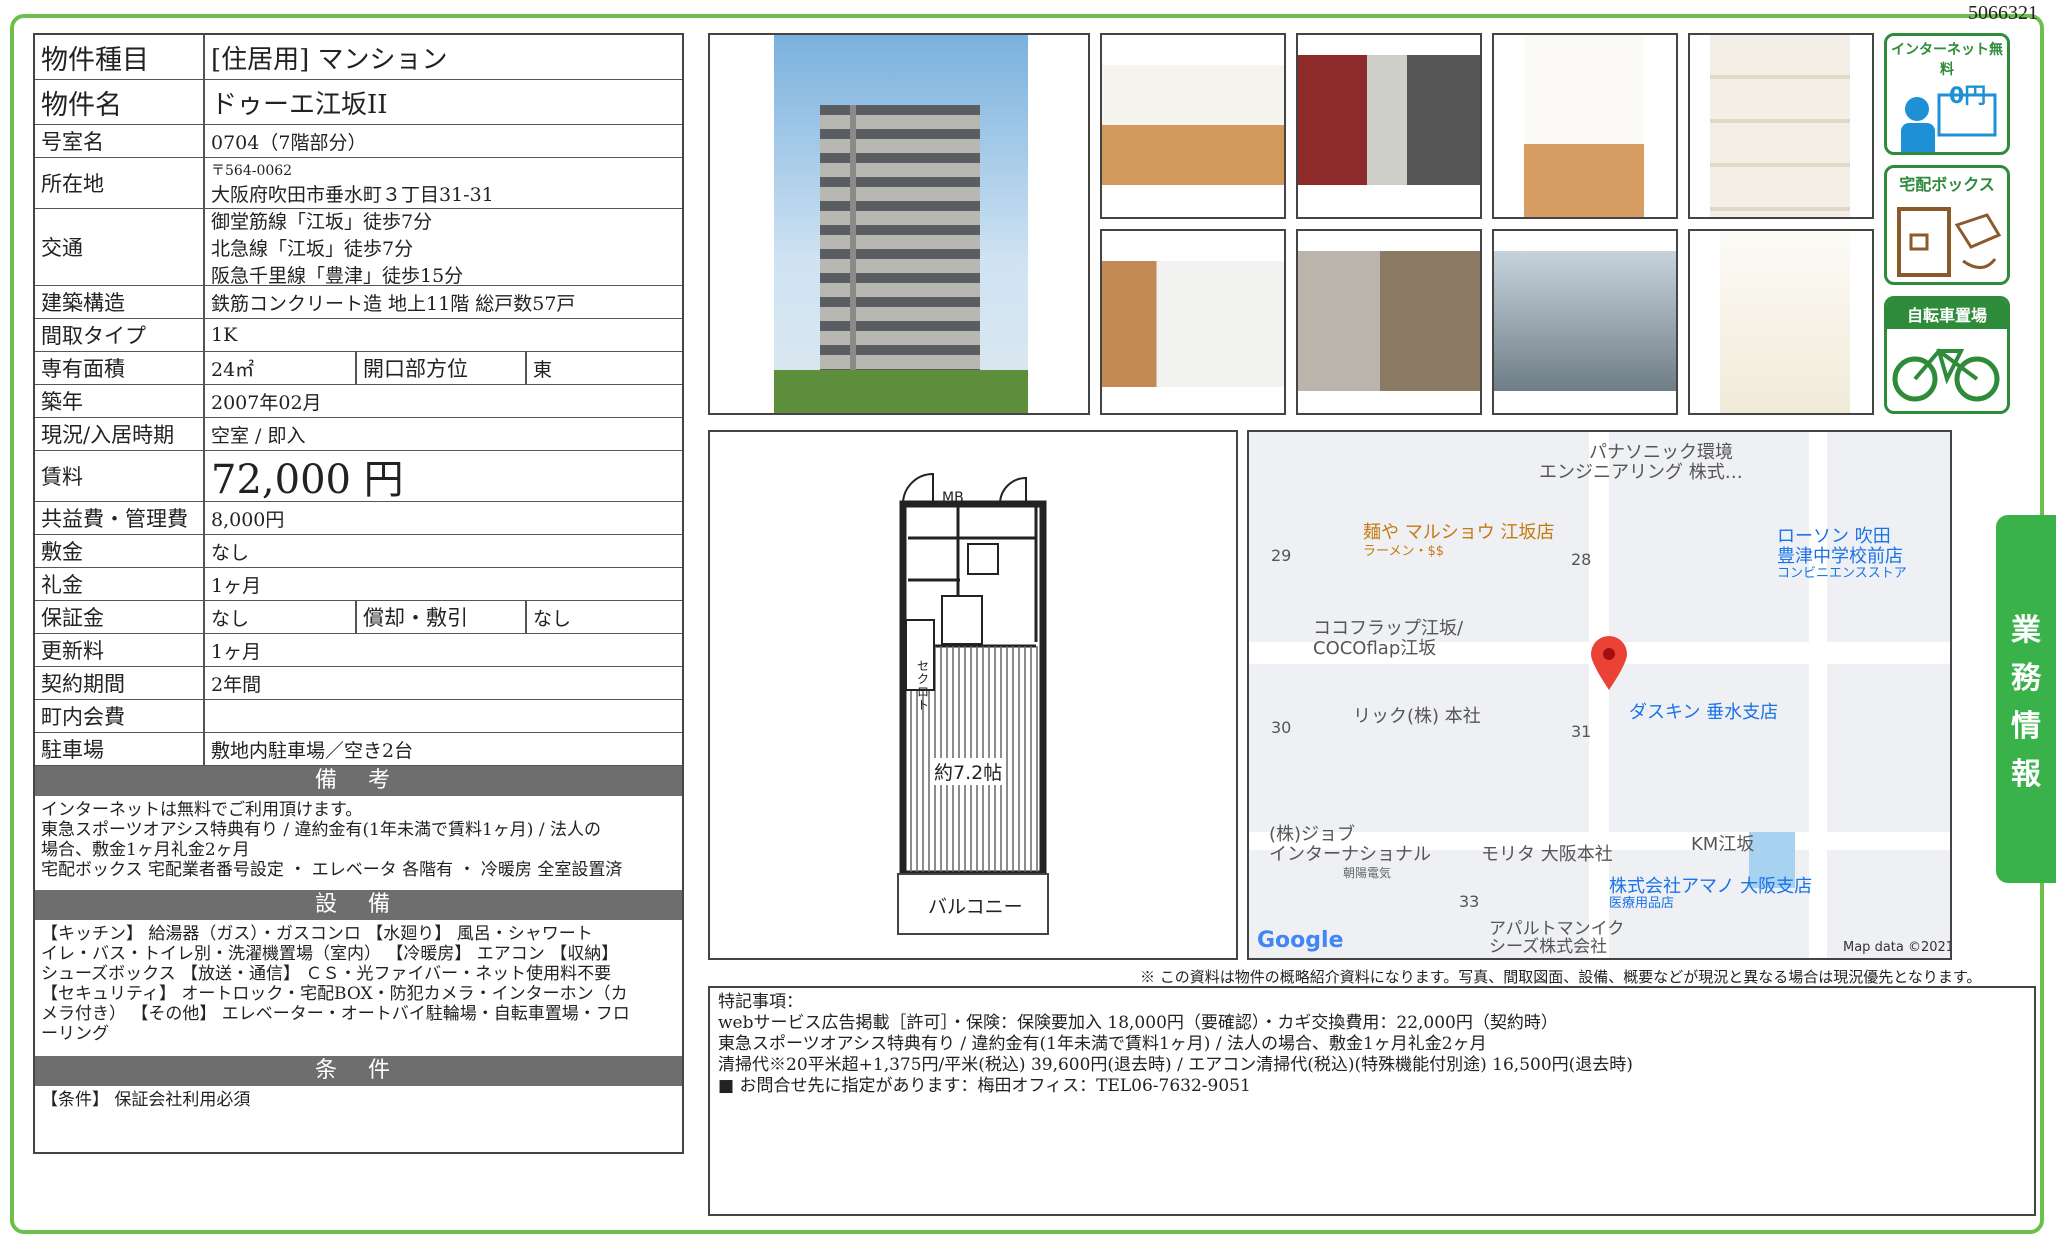  I want to click on bicycle-parking-badge: 自転車置場, so click(1947, 355).